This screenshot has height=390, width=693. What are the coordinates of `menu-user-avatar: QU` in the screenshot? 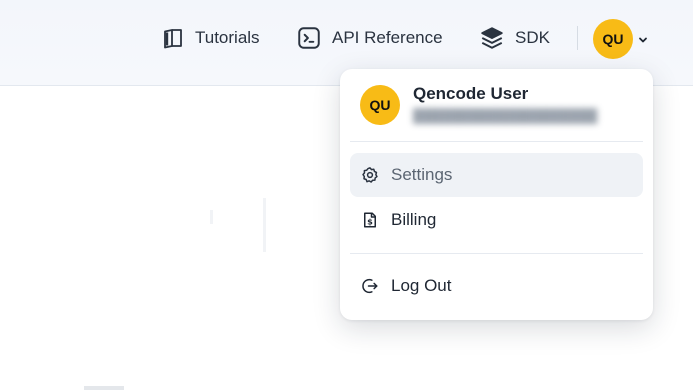 It's located at (380, 105).